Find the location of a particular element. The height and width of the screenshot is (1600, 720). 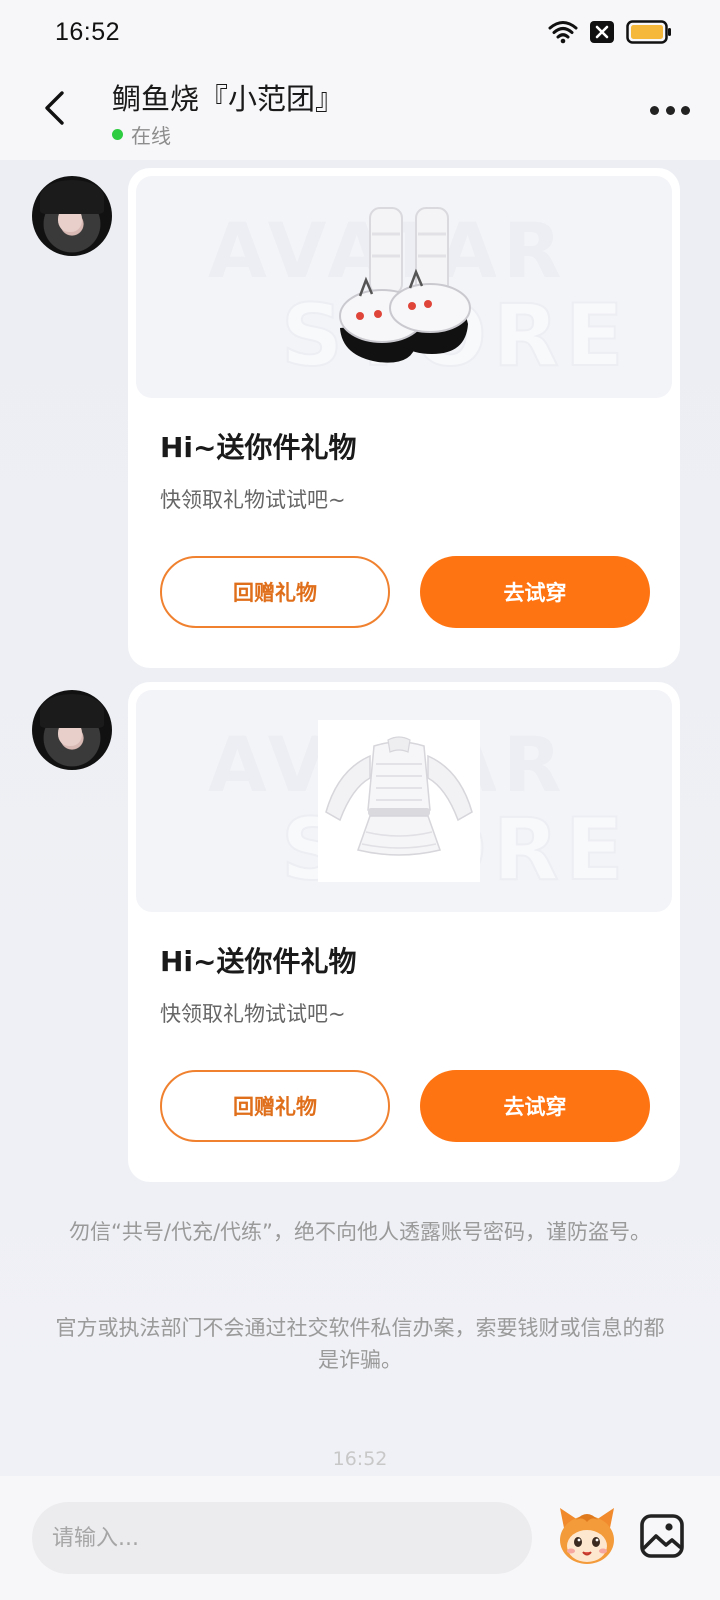

chat-title: 鲷鱼烧『小范团』 is located at coordinates (228, 99).